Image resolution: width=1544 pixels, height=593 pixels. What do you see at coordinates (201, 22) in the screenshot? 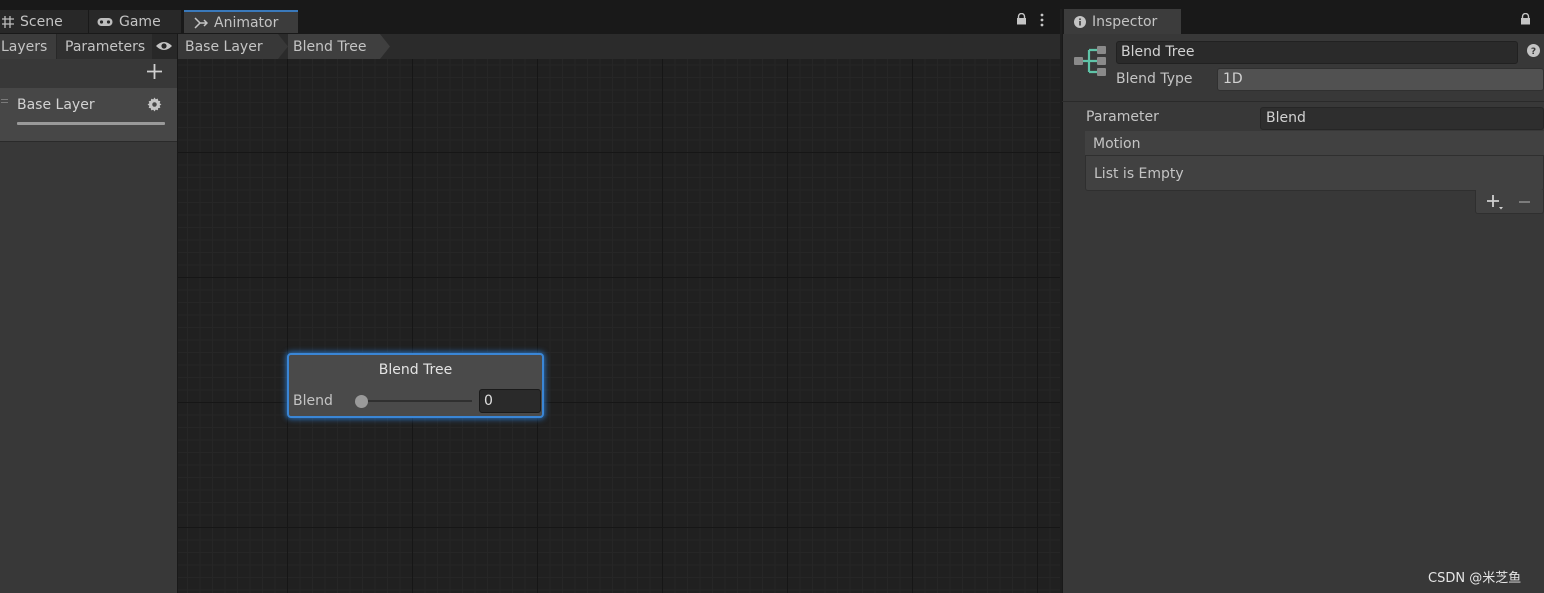
I see `animator-icon` at bounding box center [201, 22].